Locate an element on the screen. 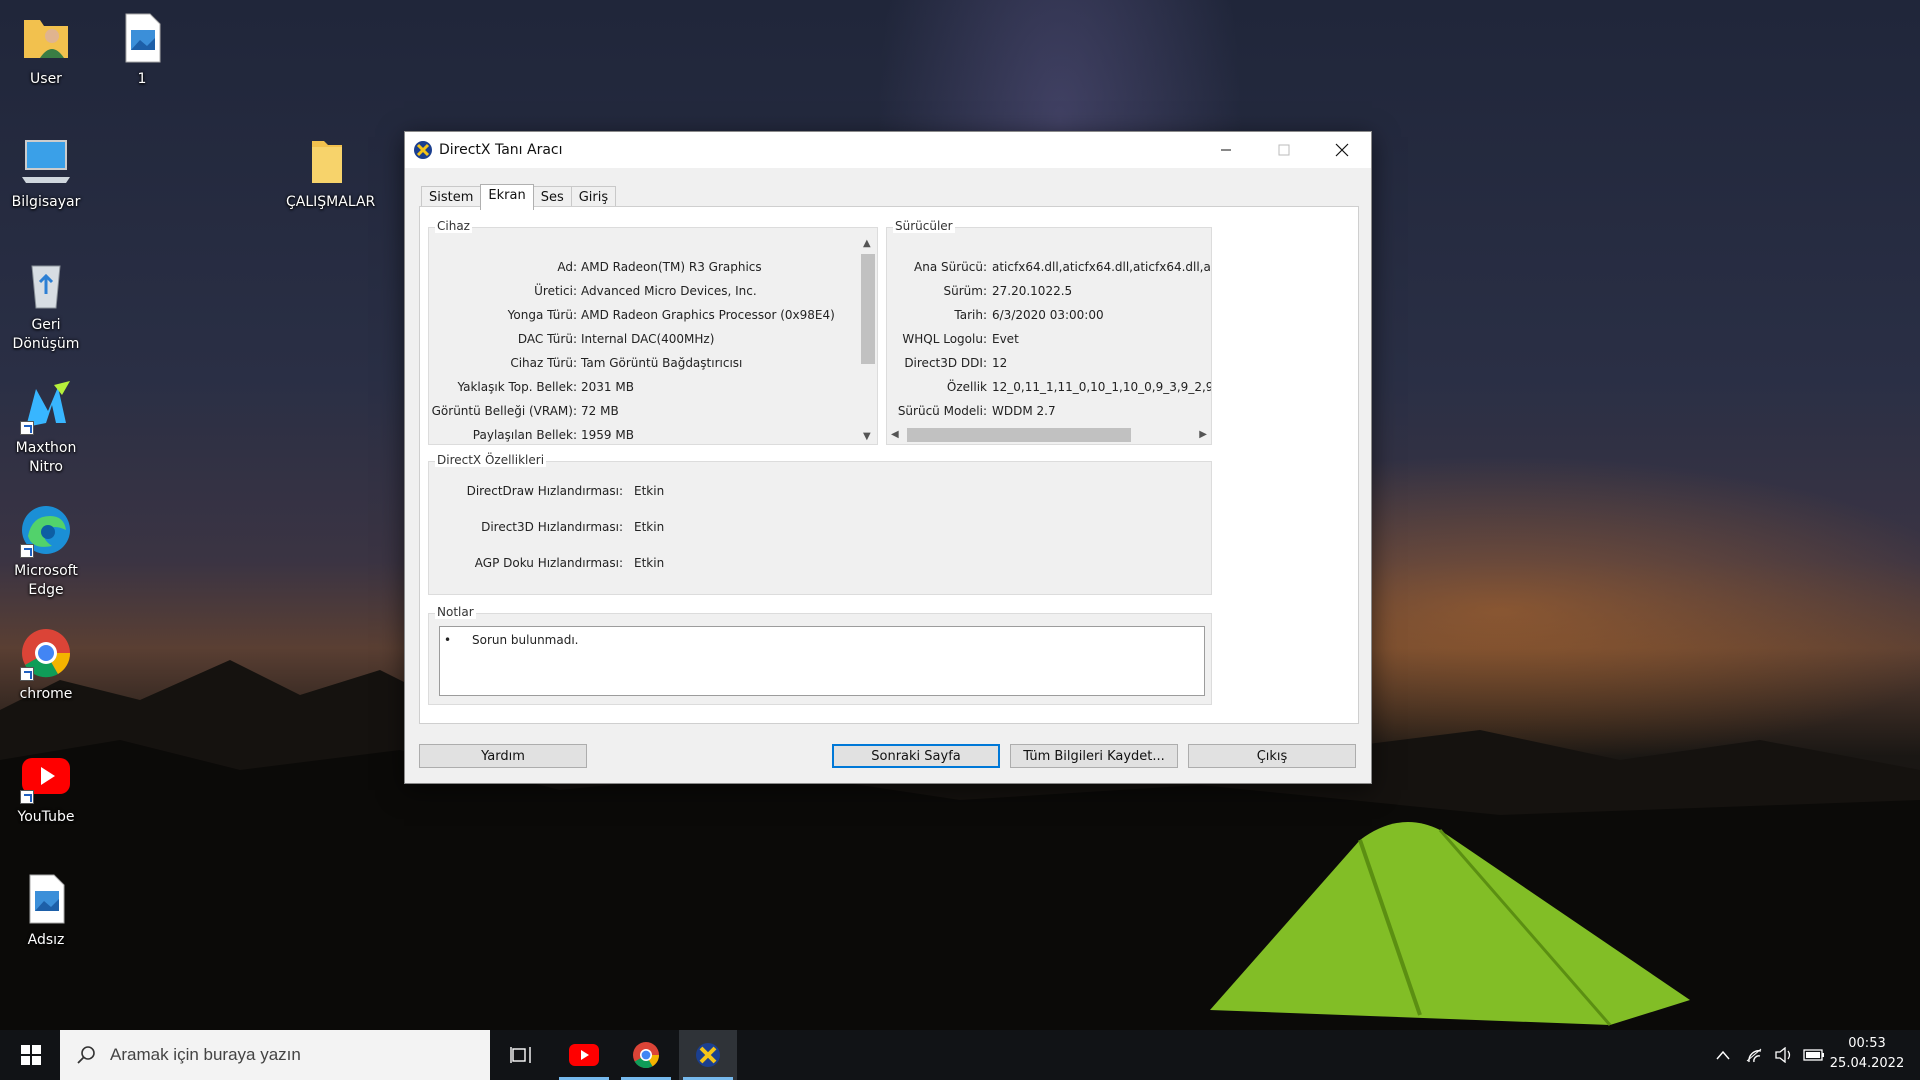  show-hidden-icons-button is located at coordinates (1723, 1055).